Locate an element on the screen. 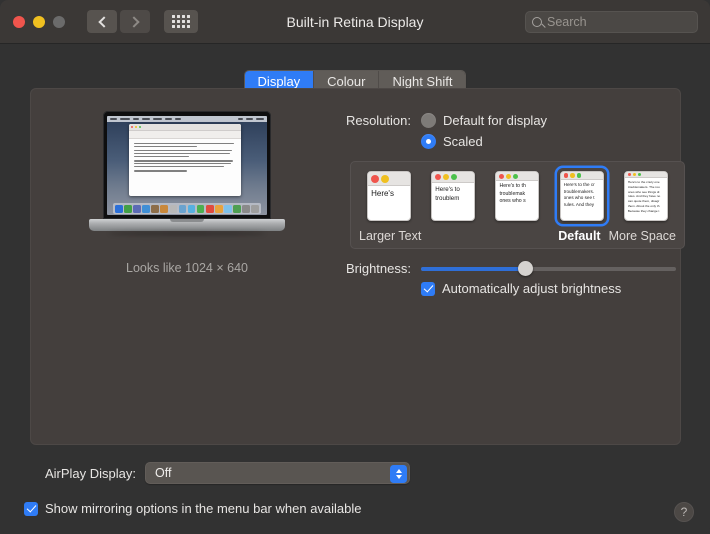  thumbnail-2: Here's to troublem is located at coordinates (453, 196).